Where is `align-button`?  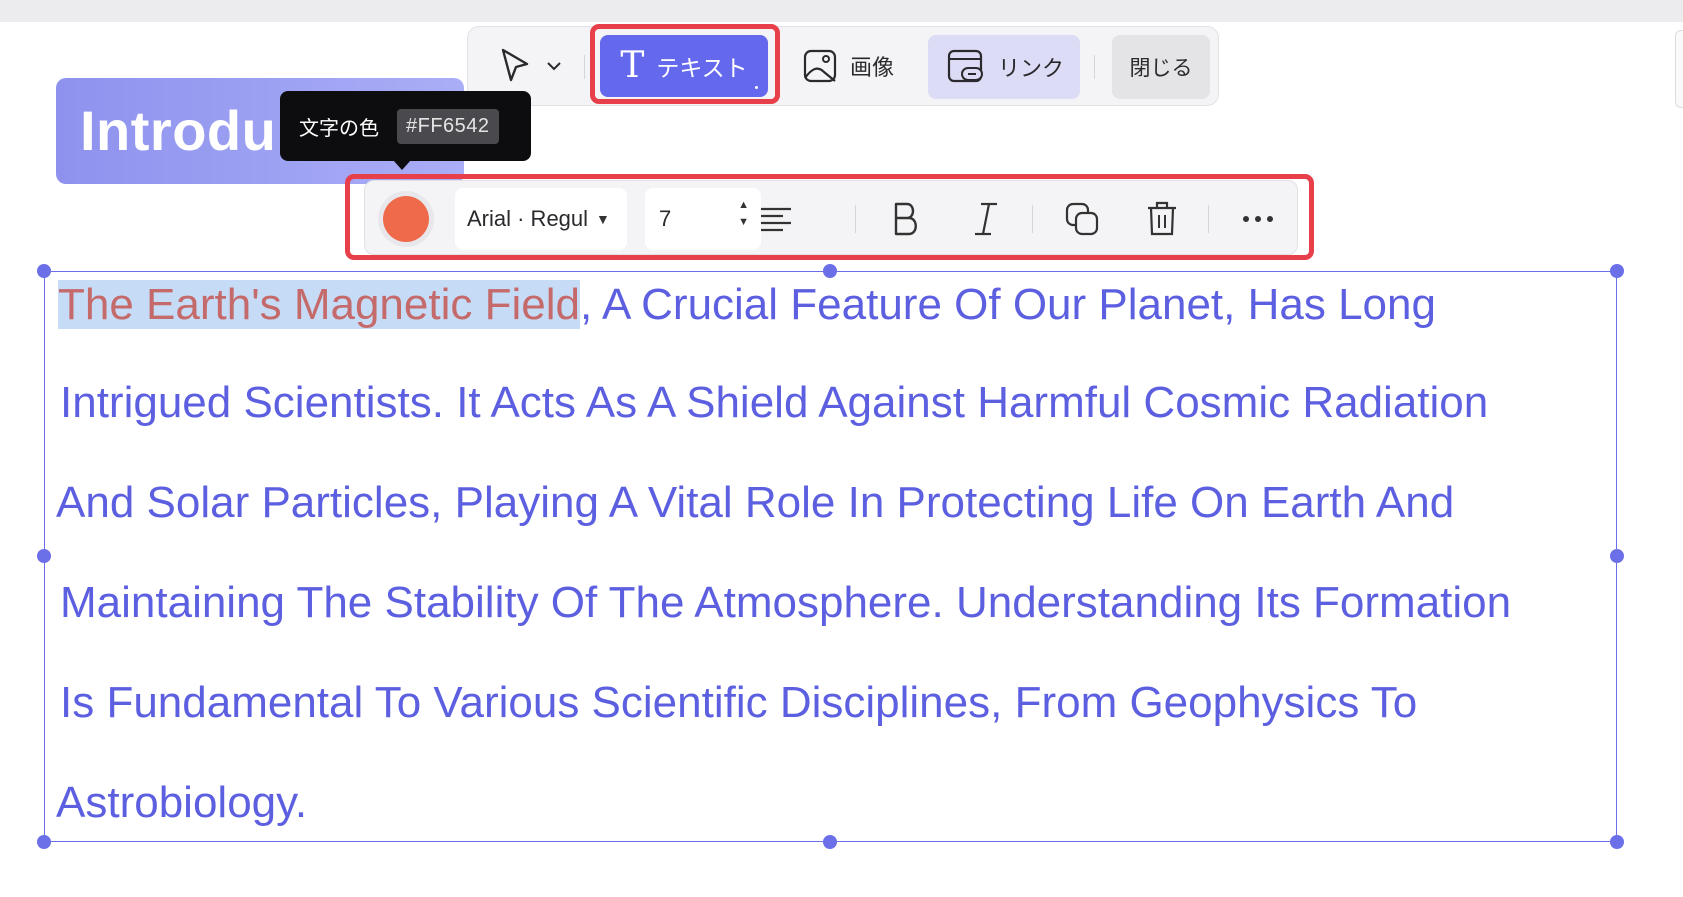
align-button is located at coordinates (776, 219).